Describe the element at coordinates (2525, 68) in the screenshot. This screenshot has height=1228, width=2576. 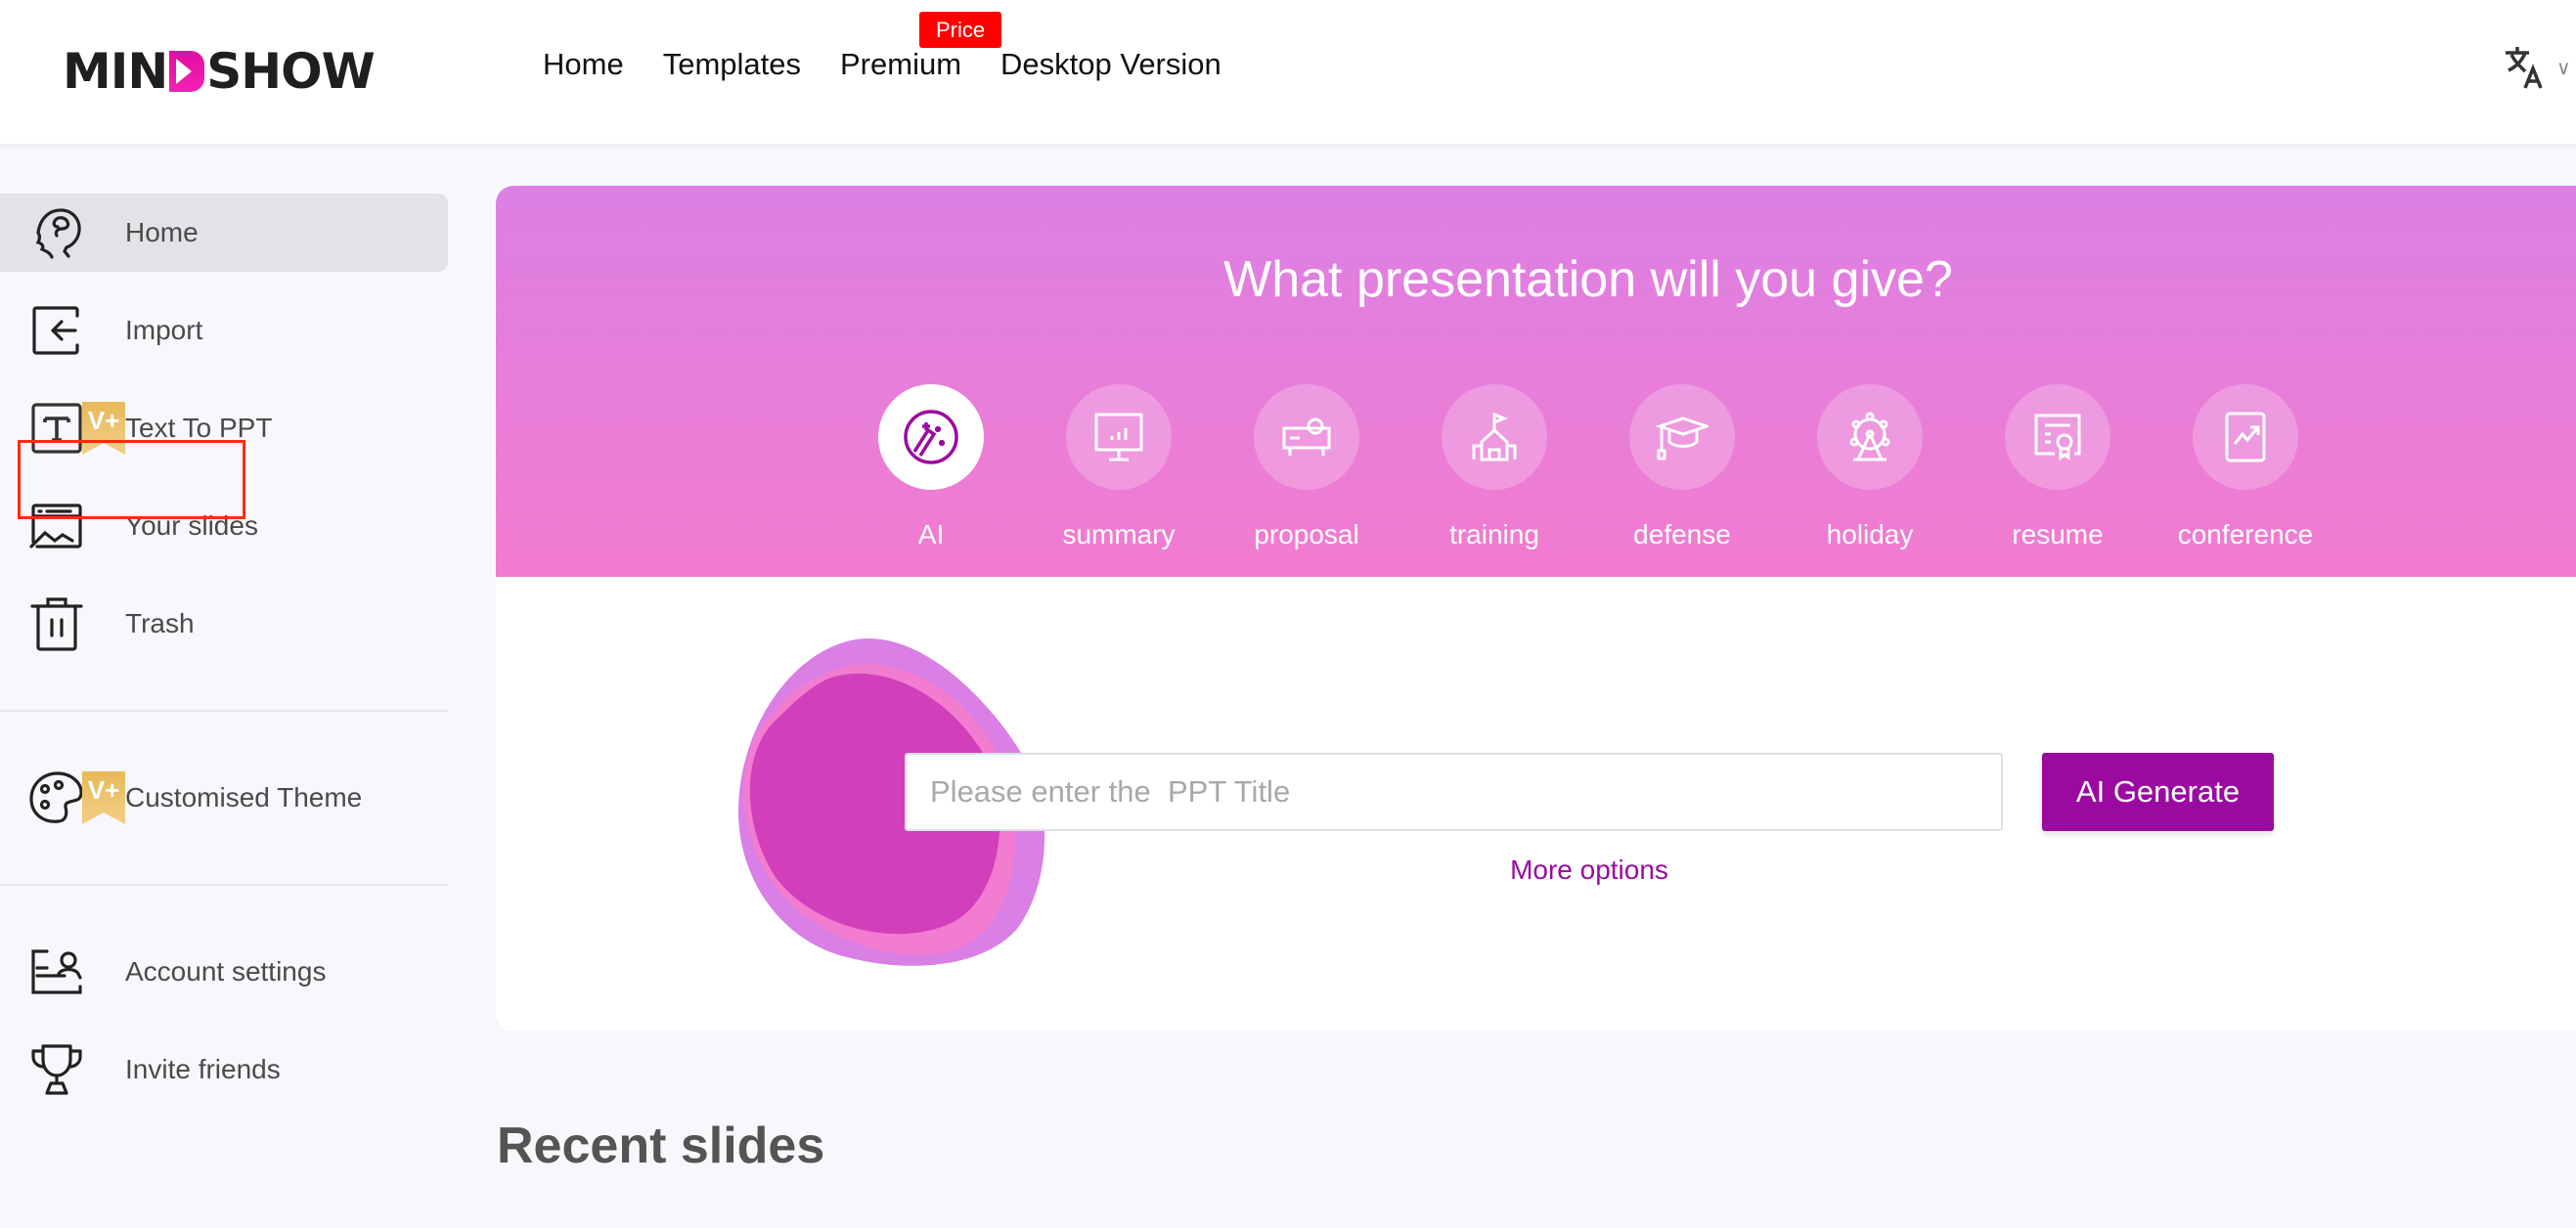
I see `translate-icon` at that location.